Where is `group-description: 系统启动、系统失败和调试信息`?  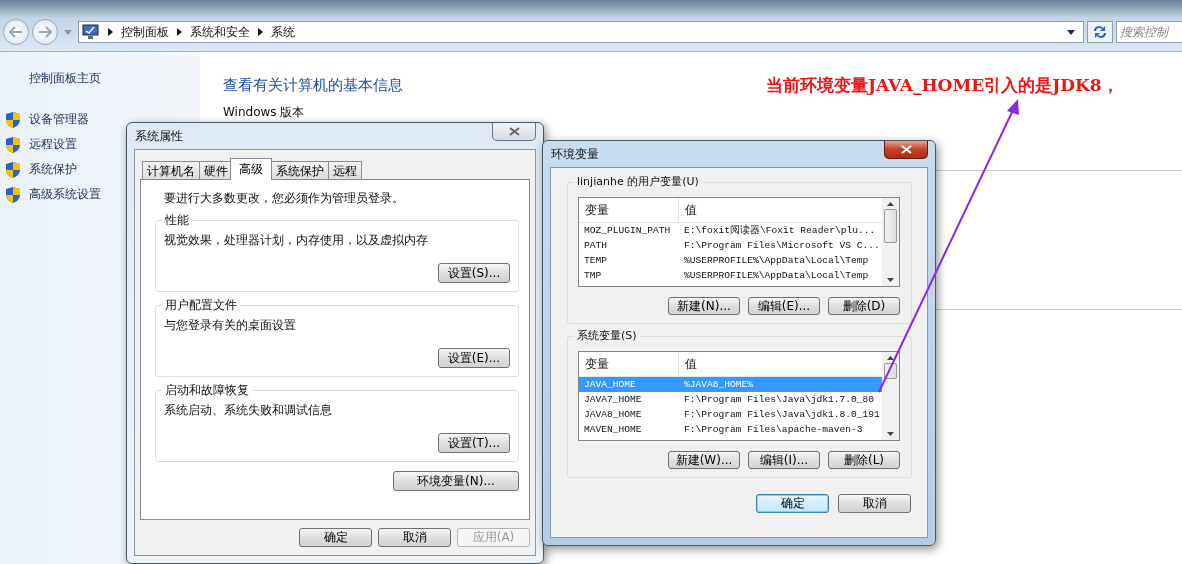
group-description: 系统启动、系统失败和调试信息 is located at coordinates (248, 410).